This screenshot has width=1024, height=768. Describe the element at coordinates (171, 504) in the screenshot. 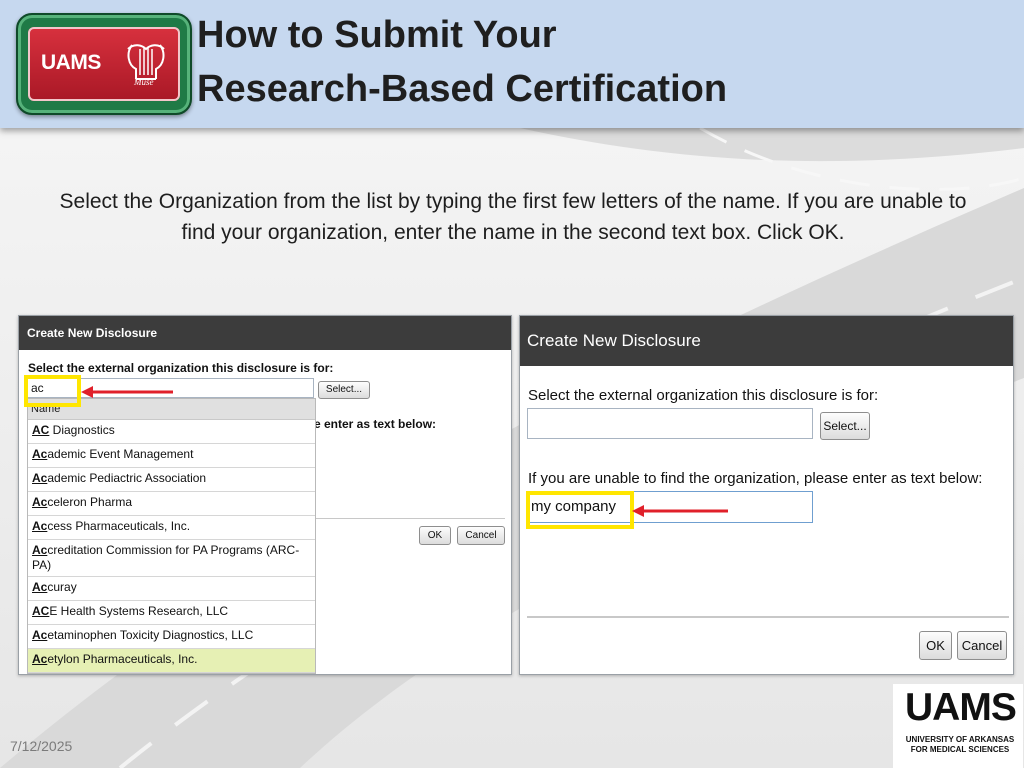

I see `list-item: Acceleron Pharma` at that location.